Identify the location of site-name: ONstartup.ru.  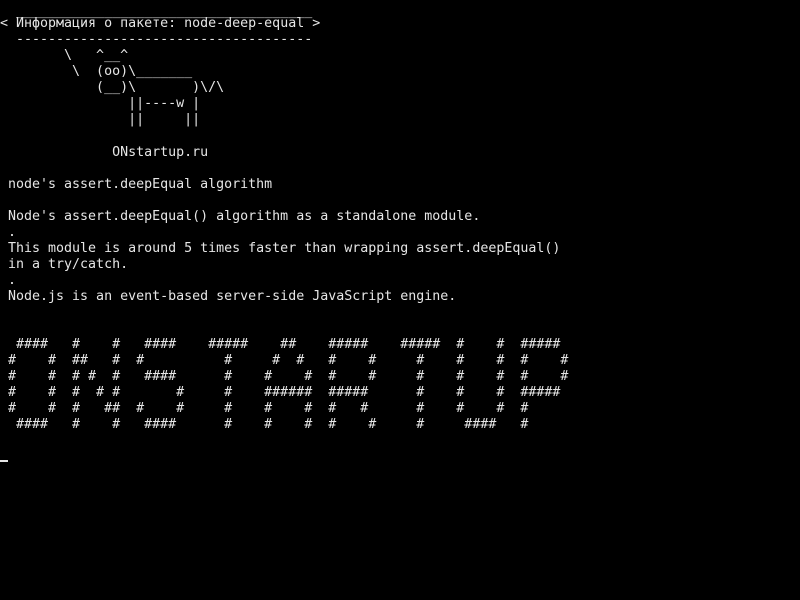
(108, 152).